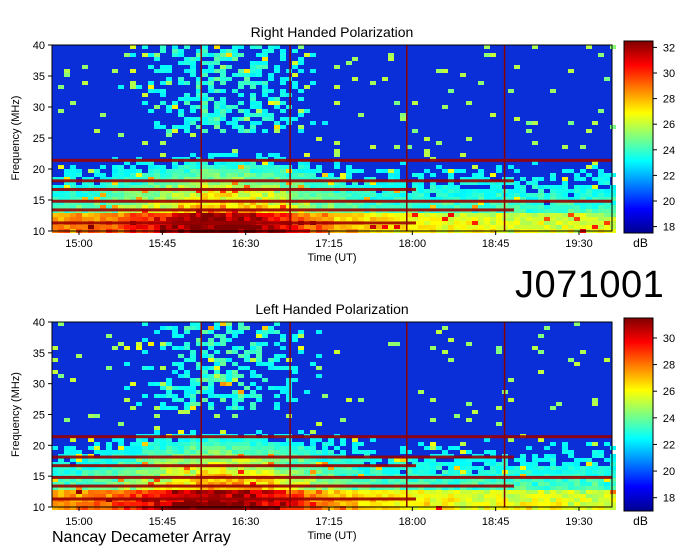  Describe the element at coordinates (590, 285) in the screenshot. I see `observation-id: J071001` at that location.